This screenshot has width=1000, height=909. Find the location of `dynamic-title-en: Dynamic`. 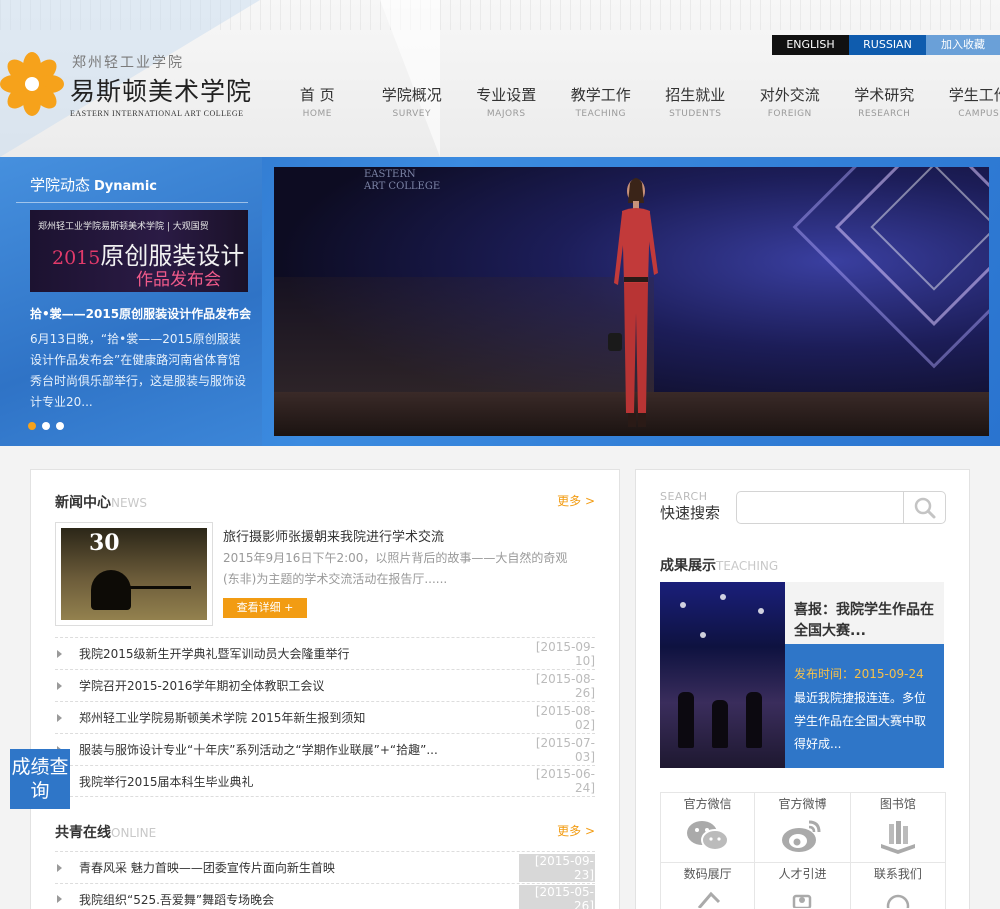

dynamic-title-en: Dynamic is located at coordinates (126, 186).